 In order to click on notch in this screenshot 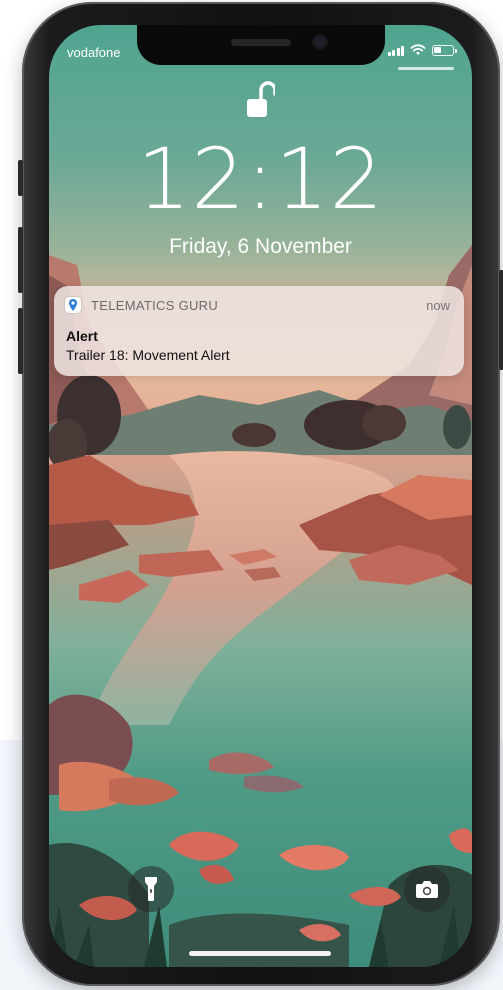, I will do `click(261, 45)`.